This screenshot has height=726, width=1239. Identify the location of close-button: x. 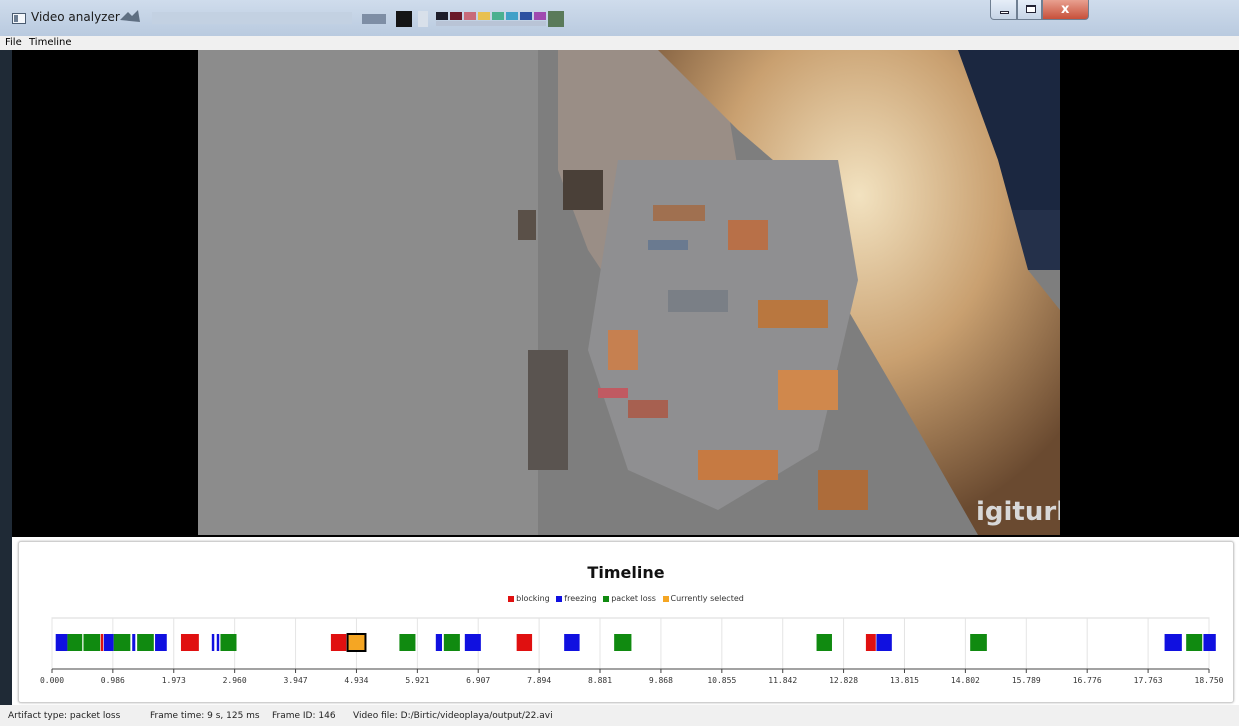
(1065, 10).